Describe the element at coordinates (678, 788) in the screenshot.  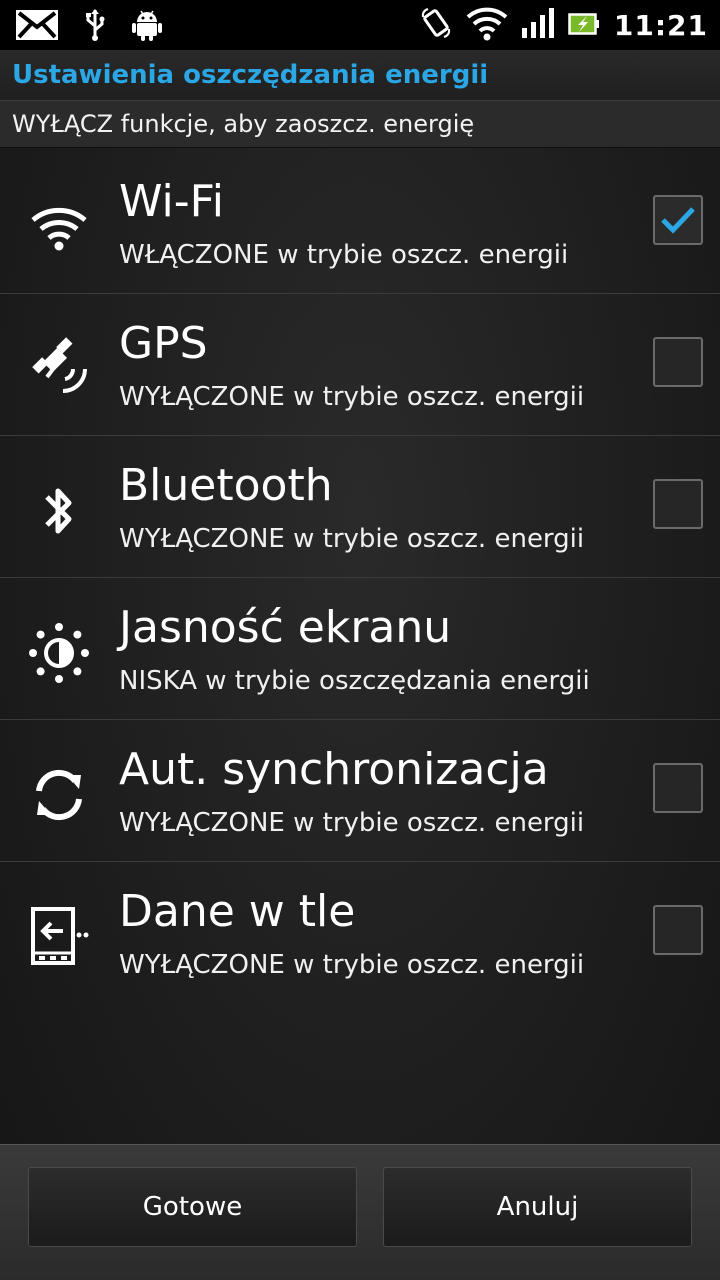
I see `auto-sync-checkbox` at that location.